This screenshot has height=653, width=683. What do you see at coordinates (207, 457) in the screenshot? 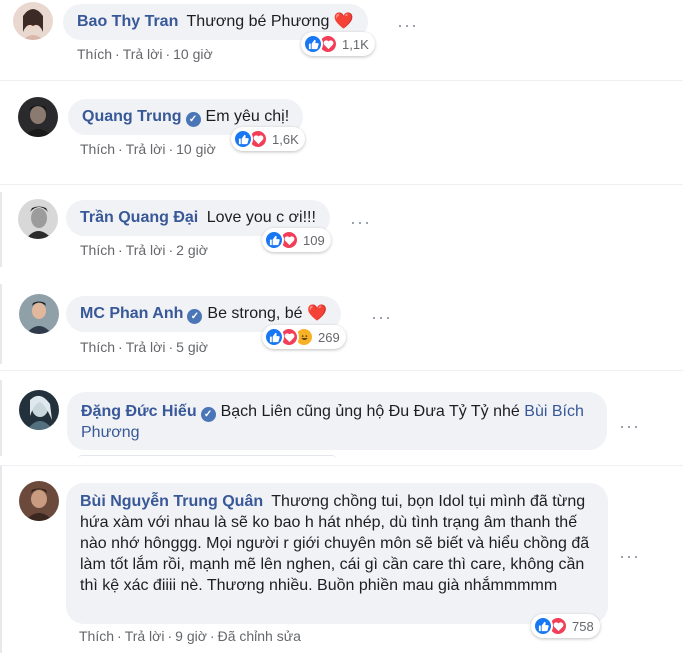
I see `reply-input-preview` at bounding box center [207, 457].